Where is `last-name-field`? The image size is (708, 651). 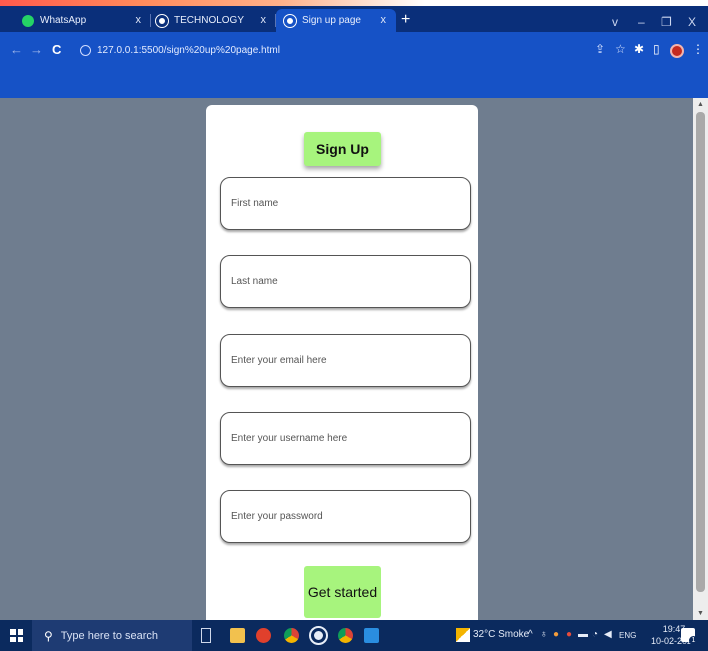
last-name-field is located at coordinates (345, 281).